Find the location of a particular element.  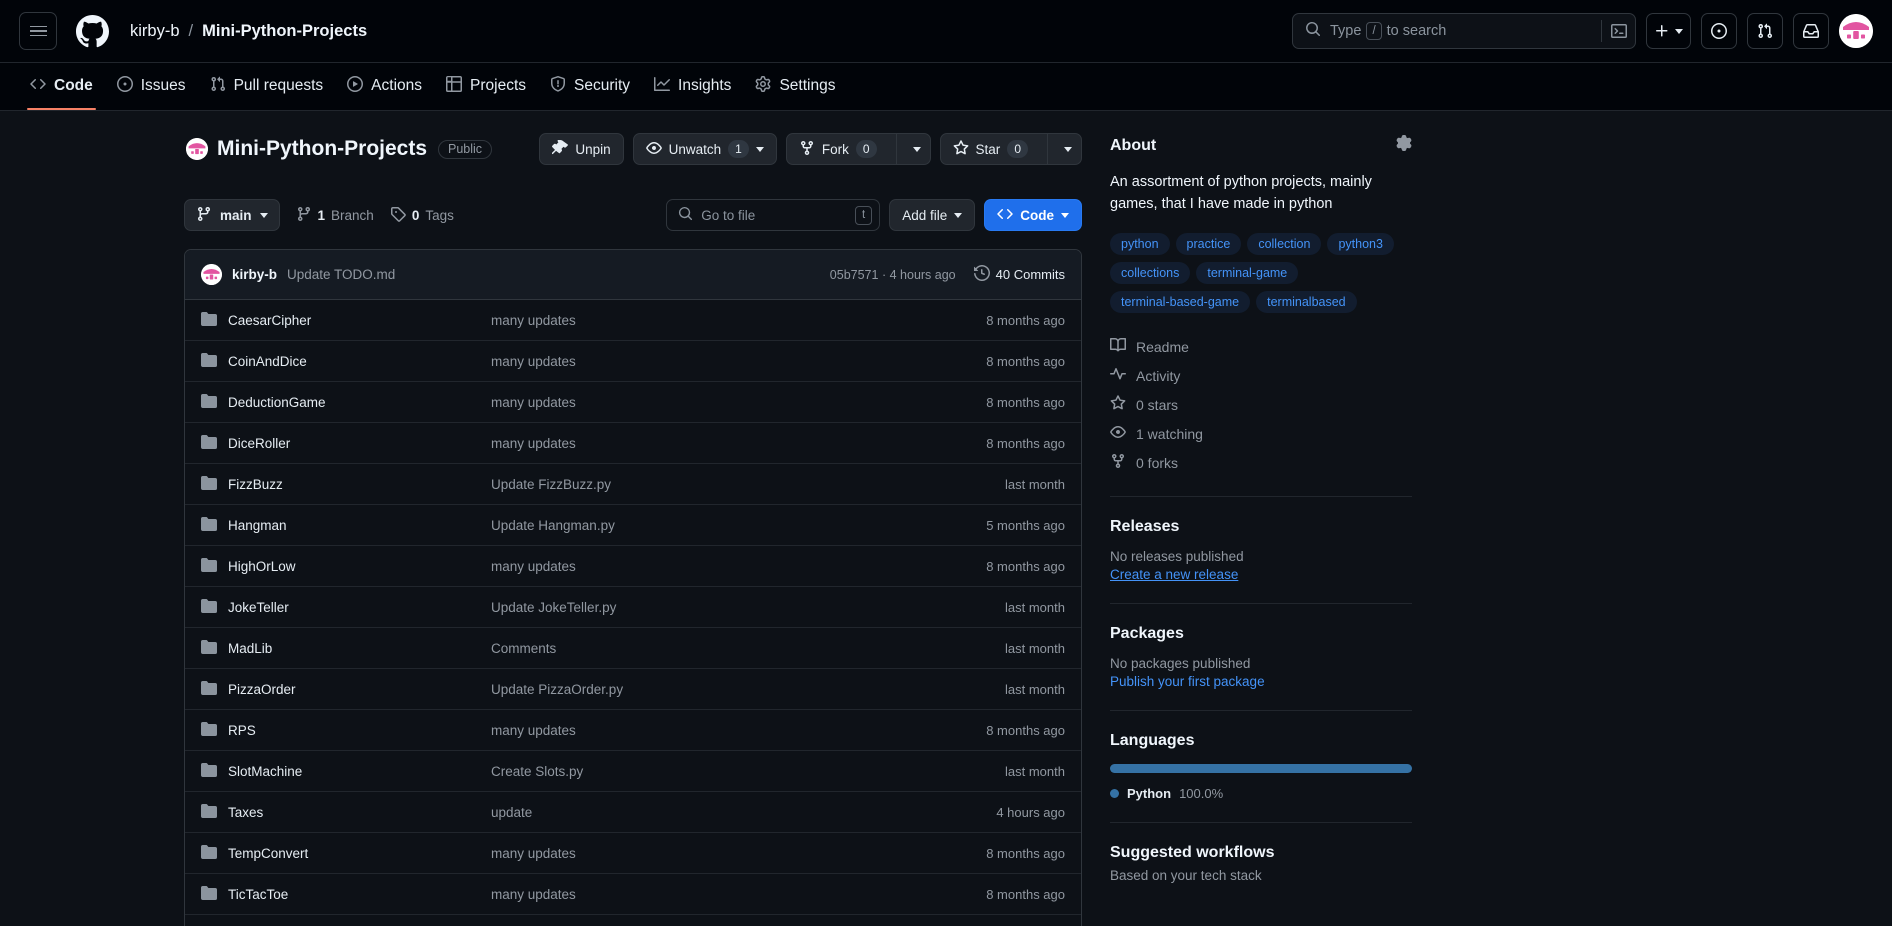

table-row: CaesarCipher many updates 8 months ago is located at coordinates (633, 320).